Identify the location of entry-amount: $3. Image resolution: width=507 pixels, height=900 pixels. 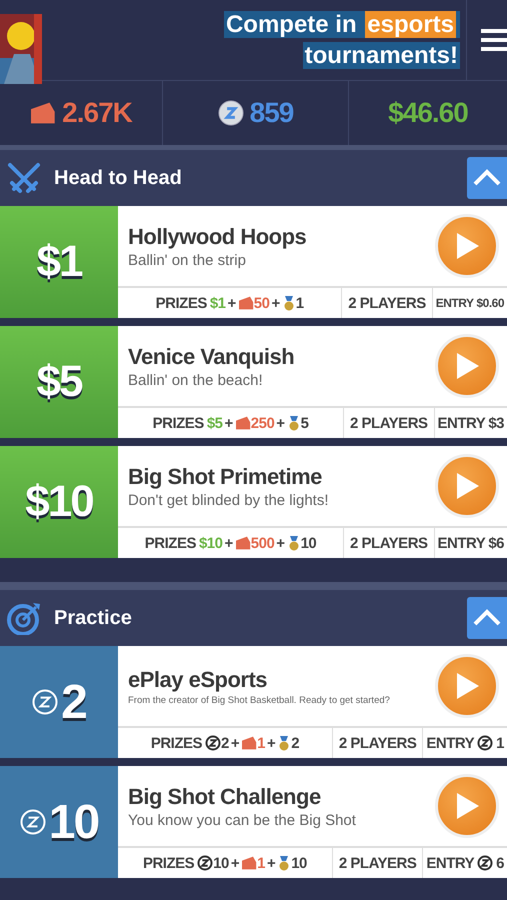
(496, 423).